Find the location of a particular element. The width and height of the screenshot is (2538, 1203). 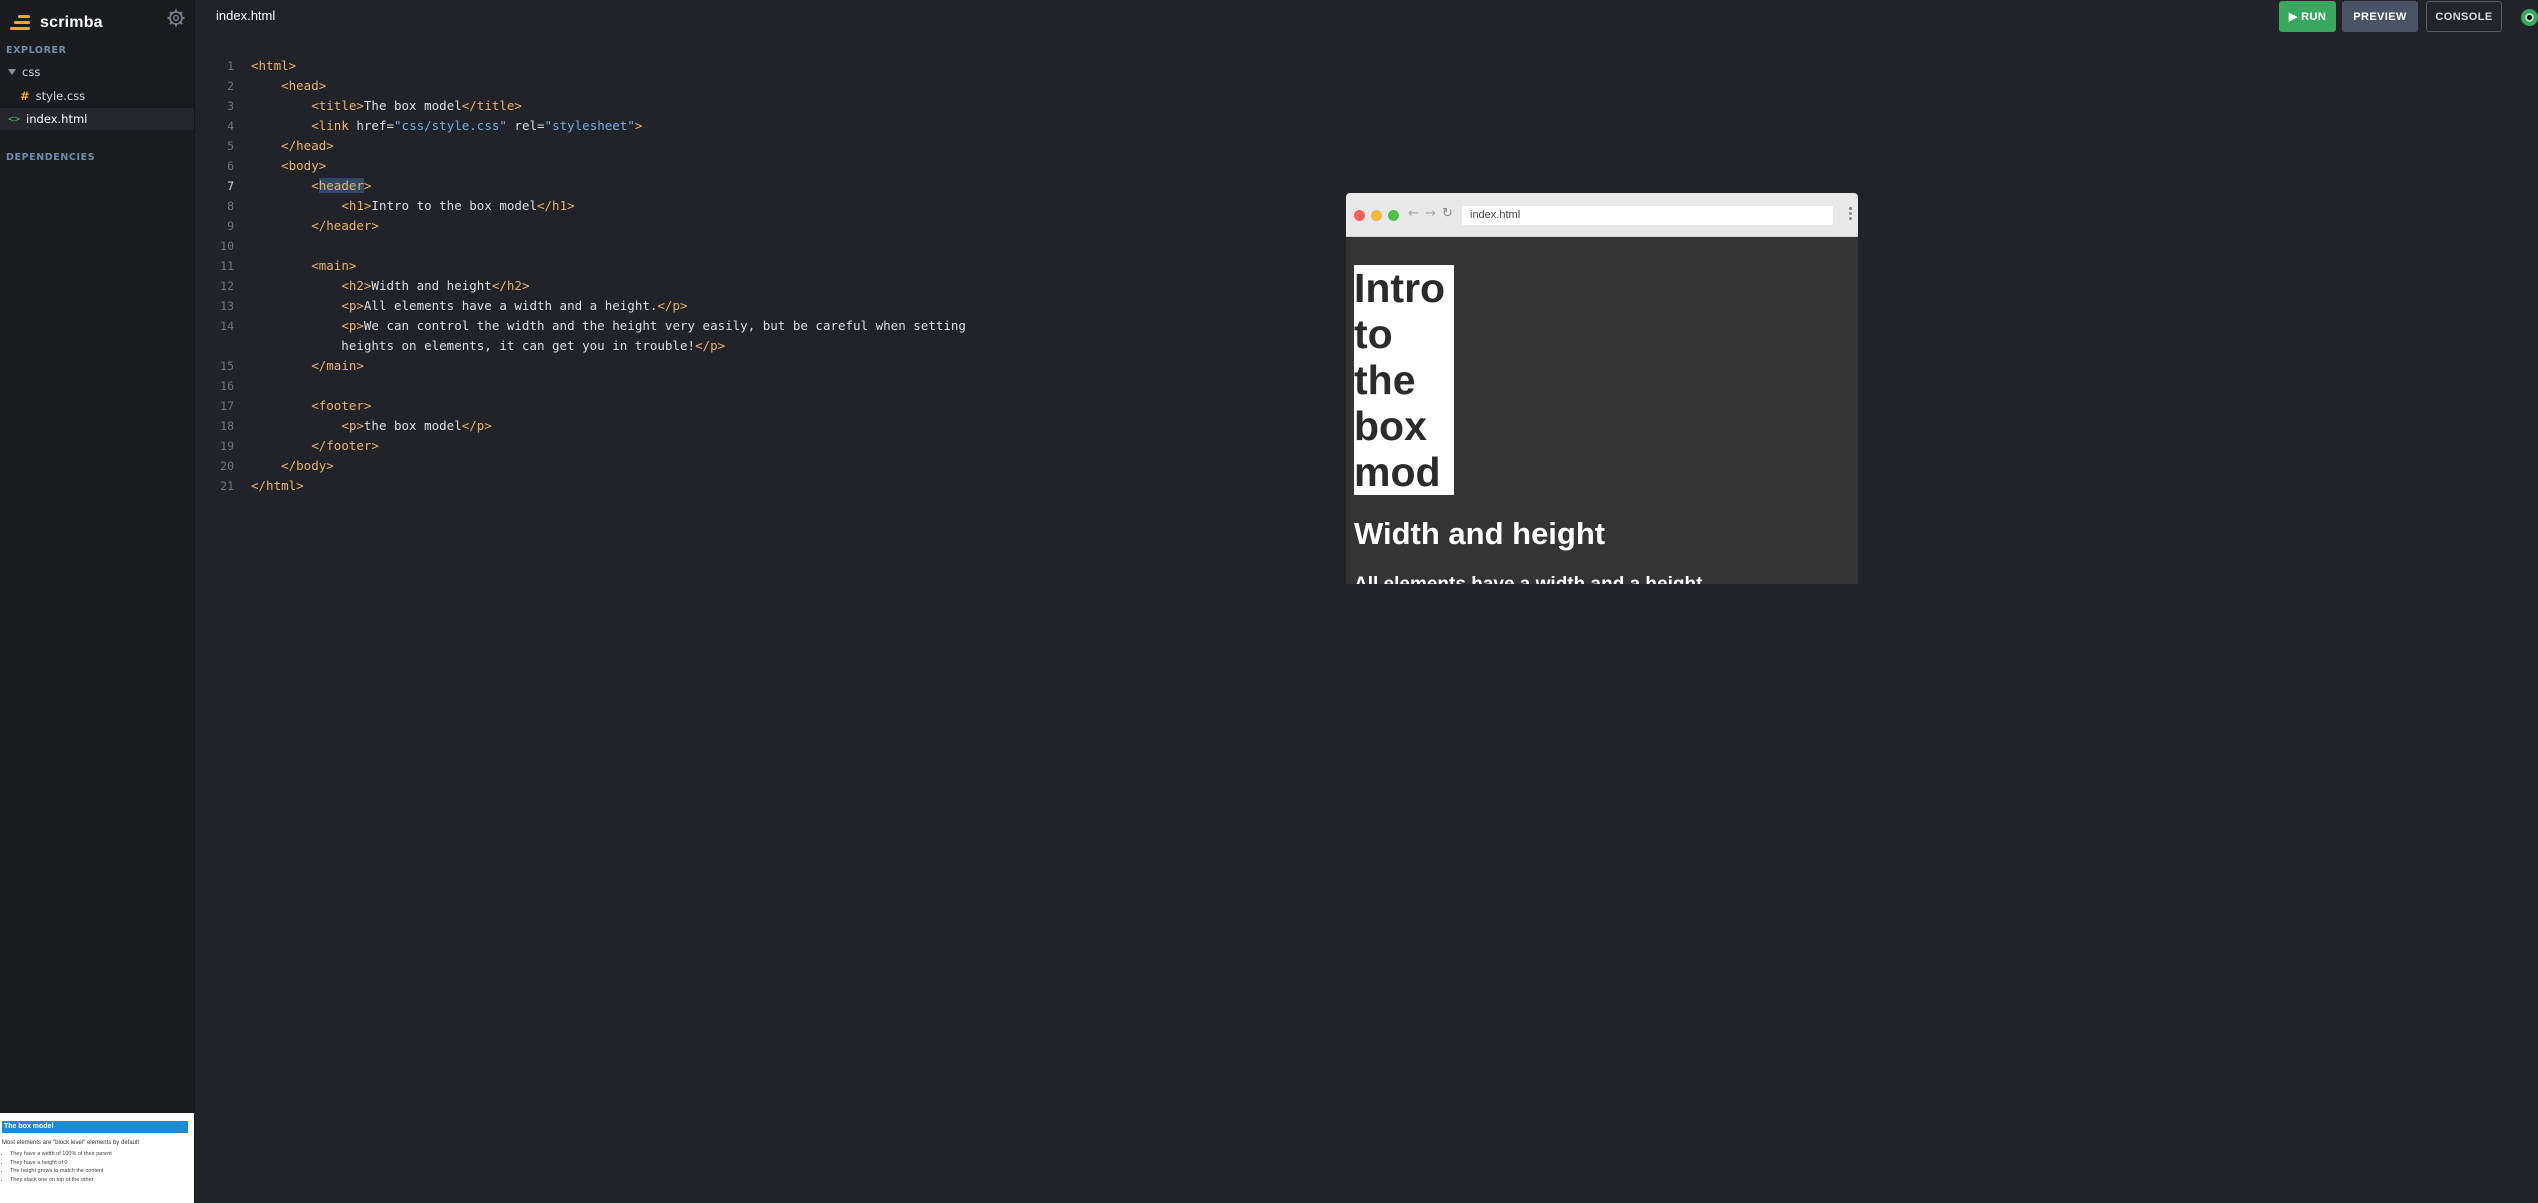

code-token: <html> is located at coordinates (274, 65).